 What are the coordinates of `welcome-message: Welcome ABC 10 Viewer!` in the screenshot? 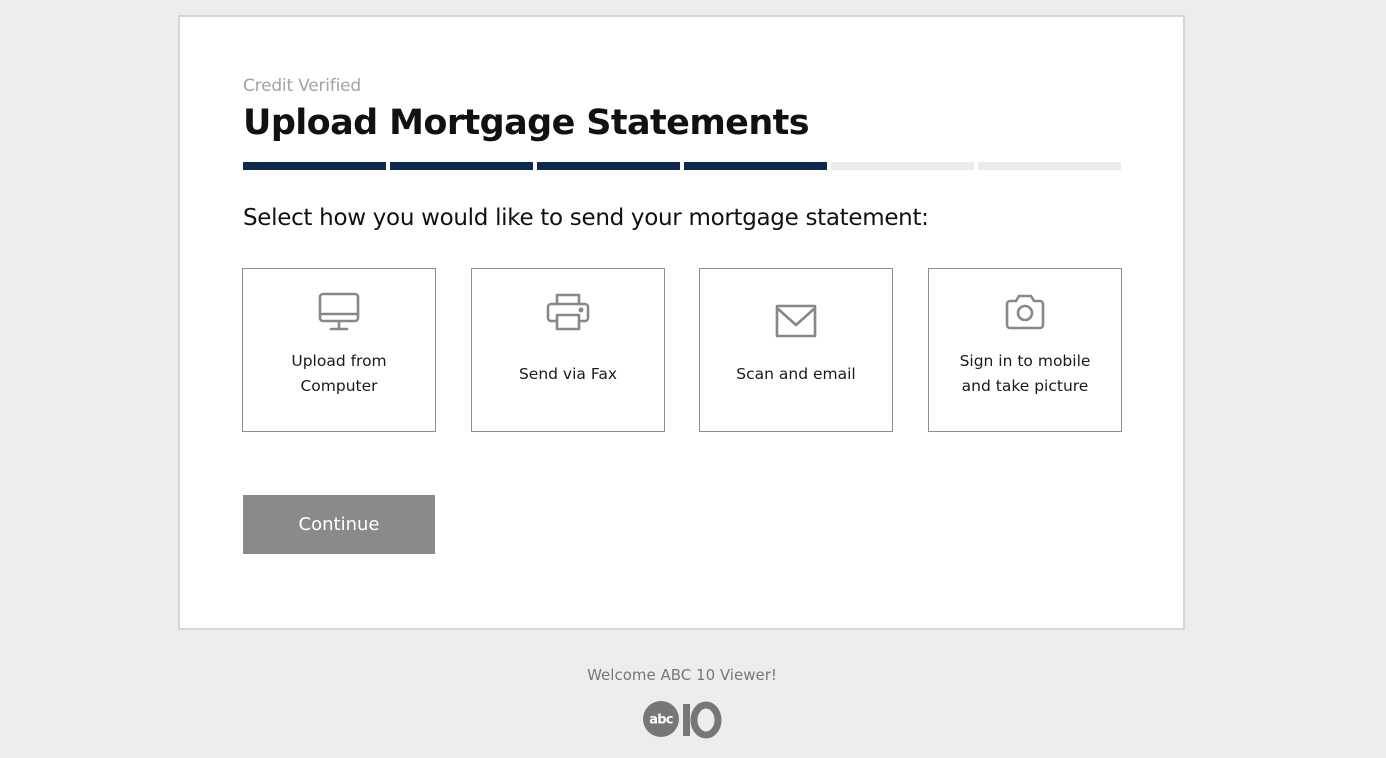 It's located at (682, 675).